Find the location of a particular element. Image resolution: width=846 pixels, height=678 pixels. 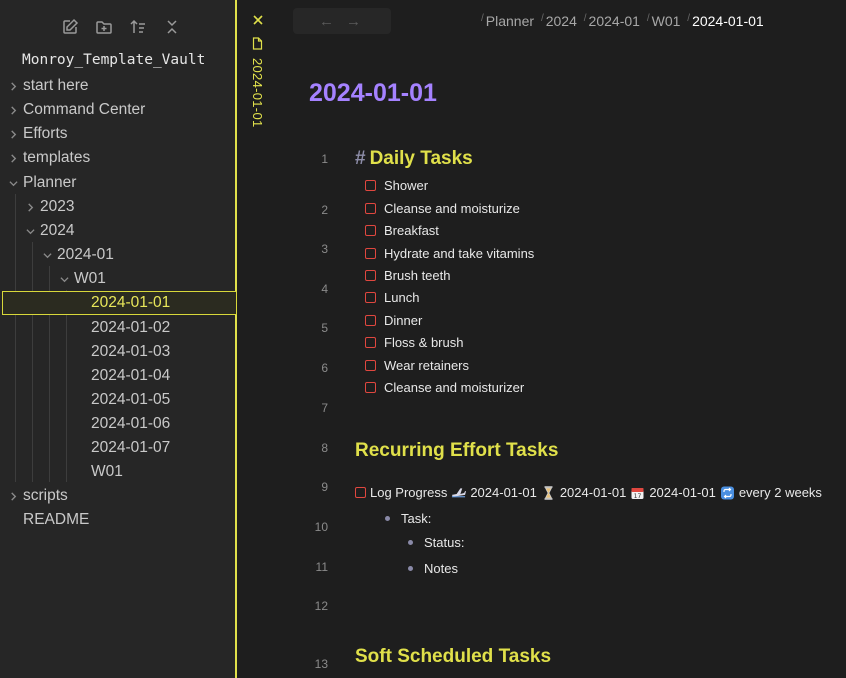

line-number: 7 is located at coordinates (324, 408).